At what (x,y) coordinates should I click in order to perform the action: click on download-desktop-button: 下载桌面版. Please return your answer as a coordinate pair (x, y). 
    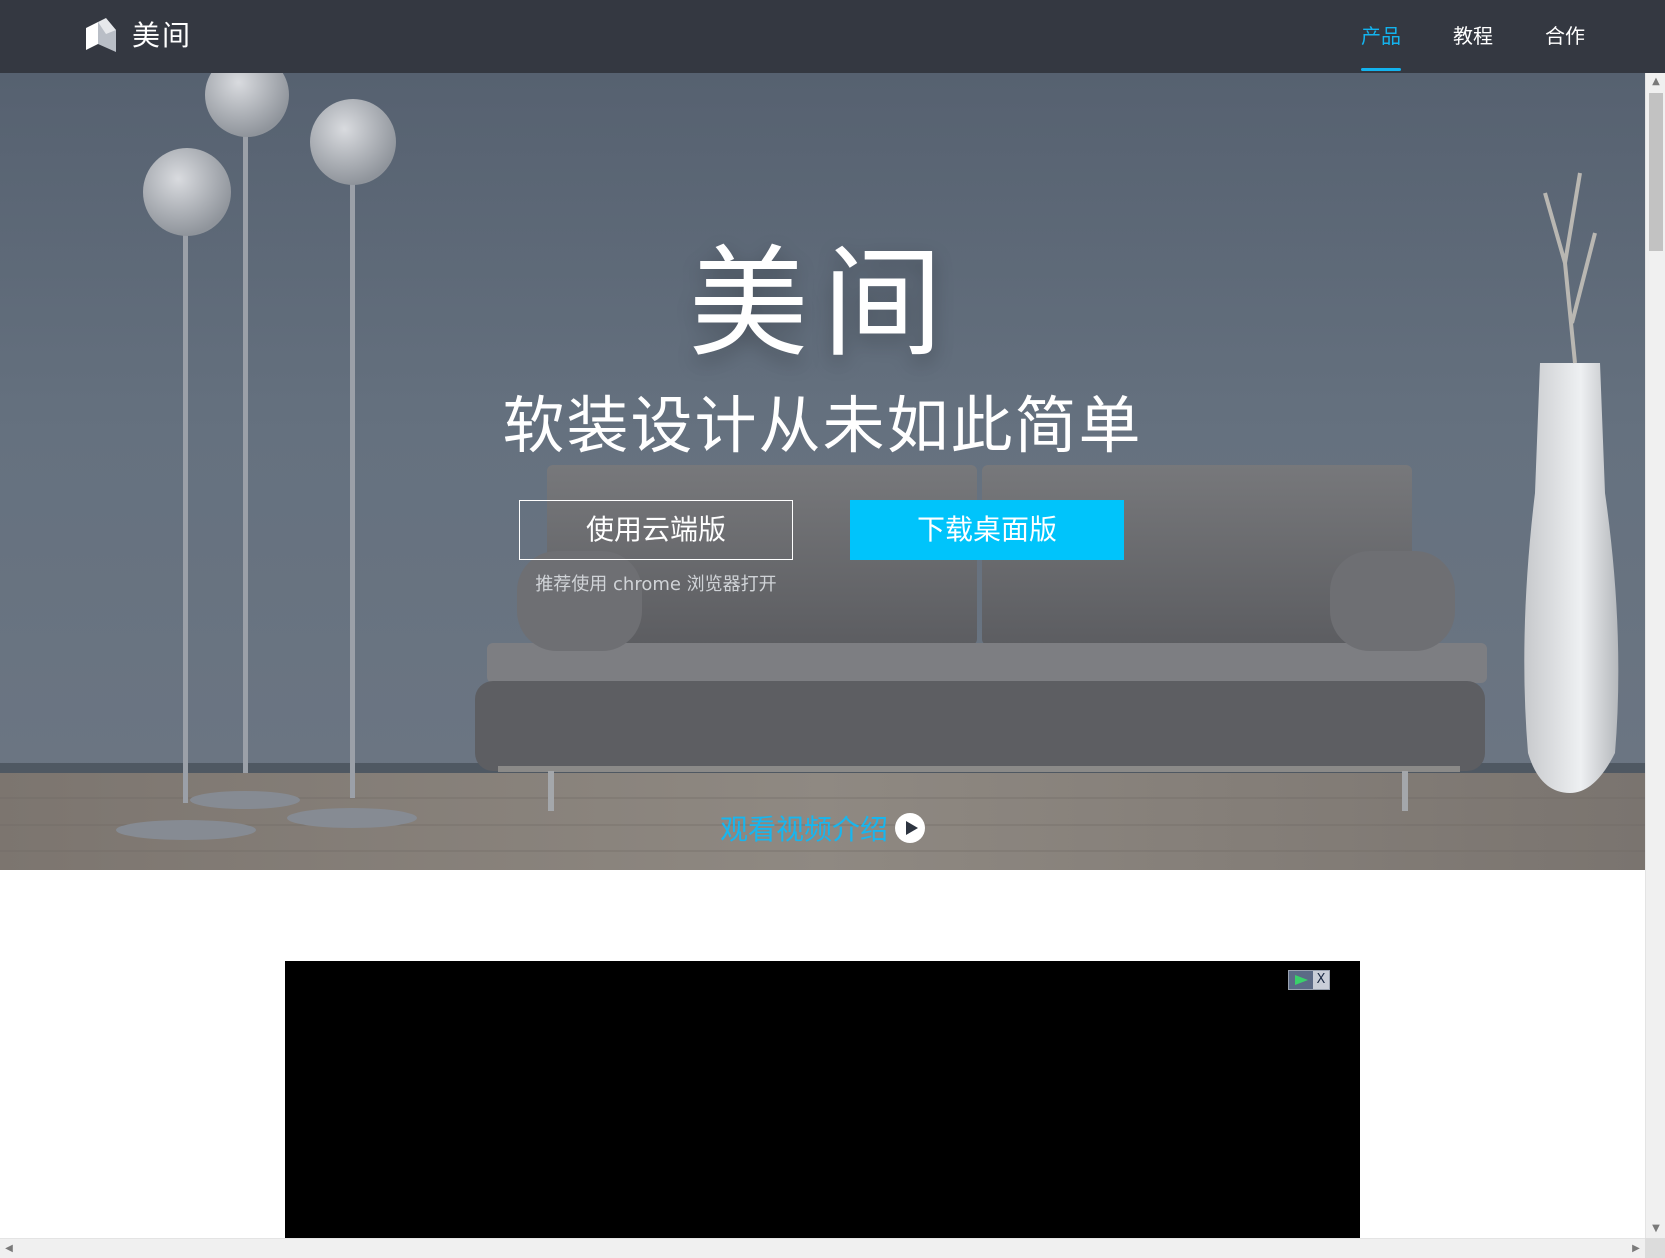
    Looking at the image, I should click on (987, 530).